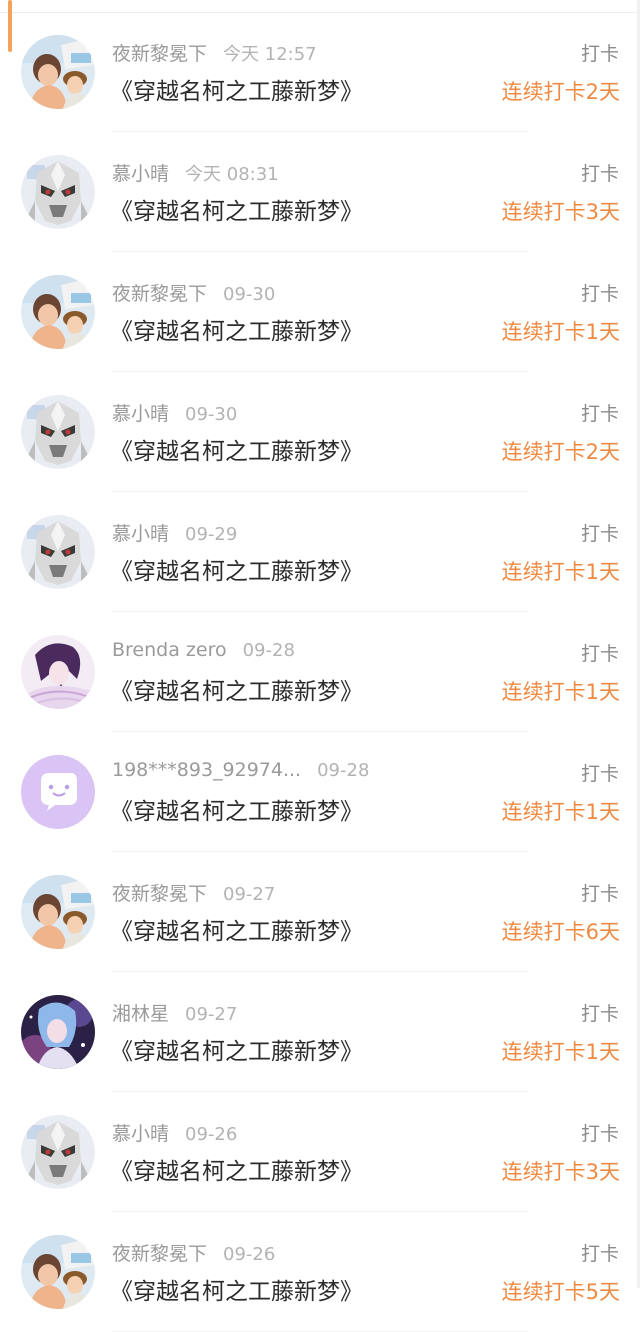  I want to click on list-item: 慕小晴 09-29 《穿越名柯之工藤新梦》 打卡 连续打卡1天, so click(320, 552).